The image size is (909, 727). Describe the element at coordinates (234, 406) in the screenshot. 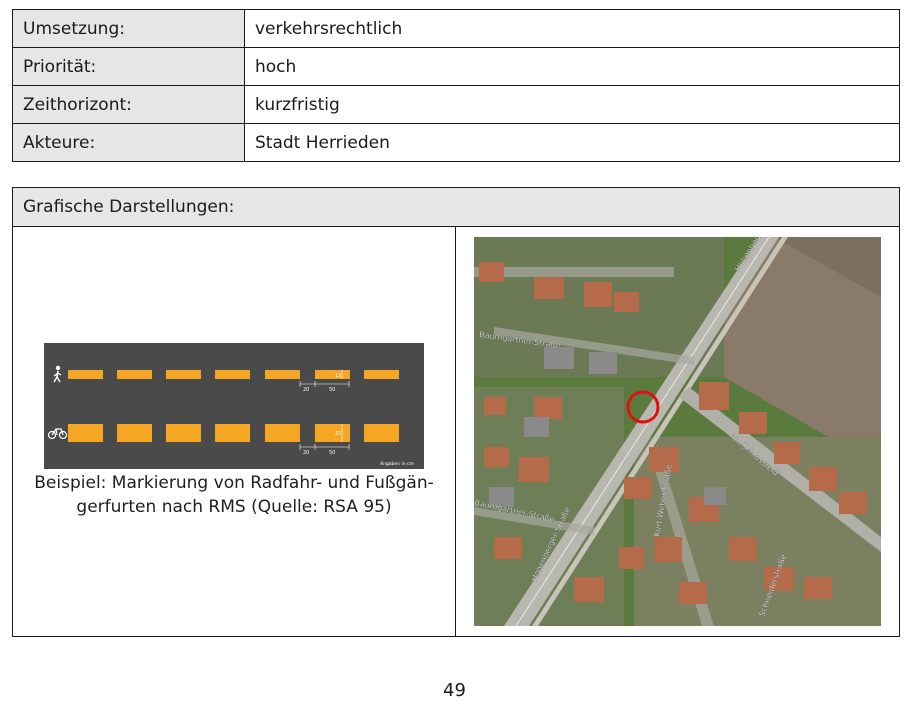

I see `crossing-marking-image: 20 50 12 20 50 25 Angaben in cm` at that location.